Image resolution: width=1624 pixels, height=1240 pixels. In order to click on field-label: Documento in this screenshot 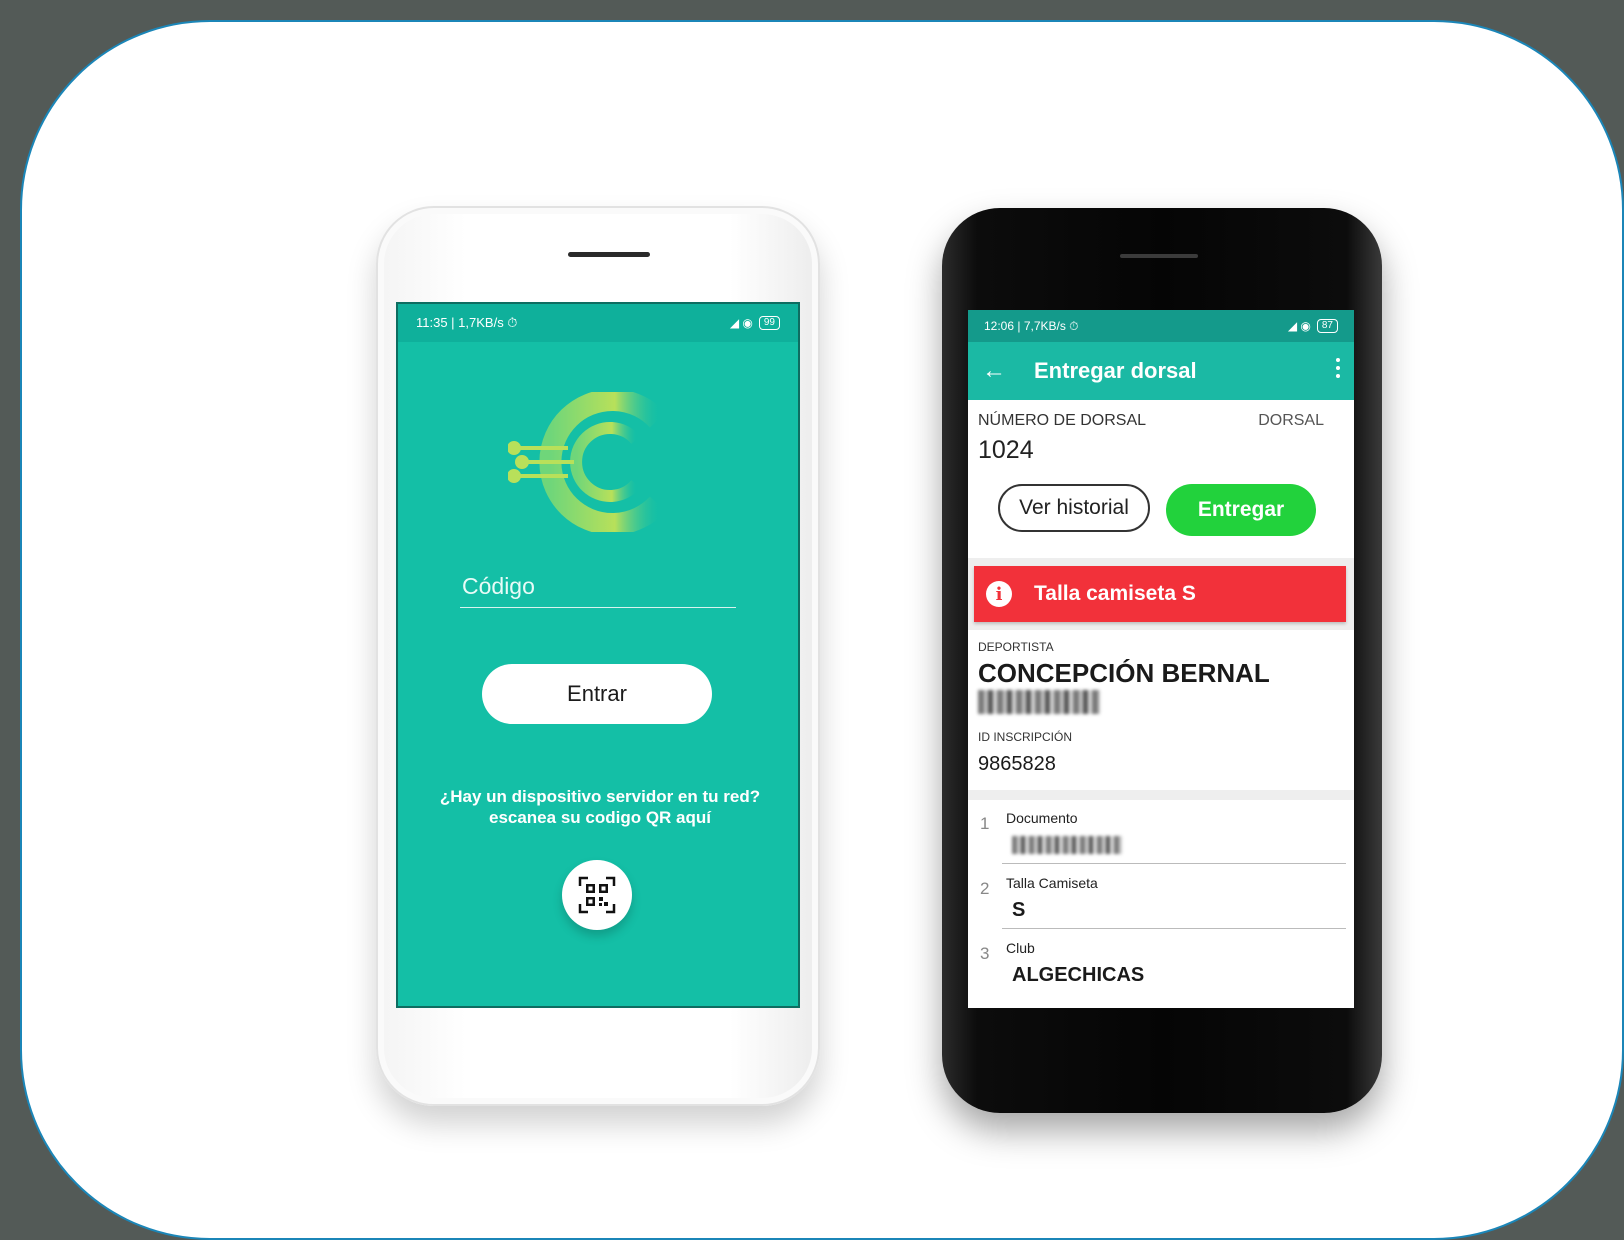, I will do `click(1042, 818)`.